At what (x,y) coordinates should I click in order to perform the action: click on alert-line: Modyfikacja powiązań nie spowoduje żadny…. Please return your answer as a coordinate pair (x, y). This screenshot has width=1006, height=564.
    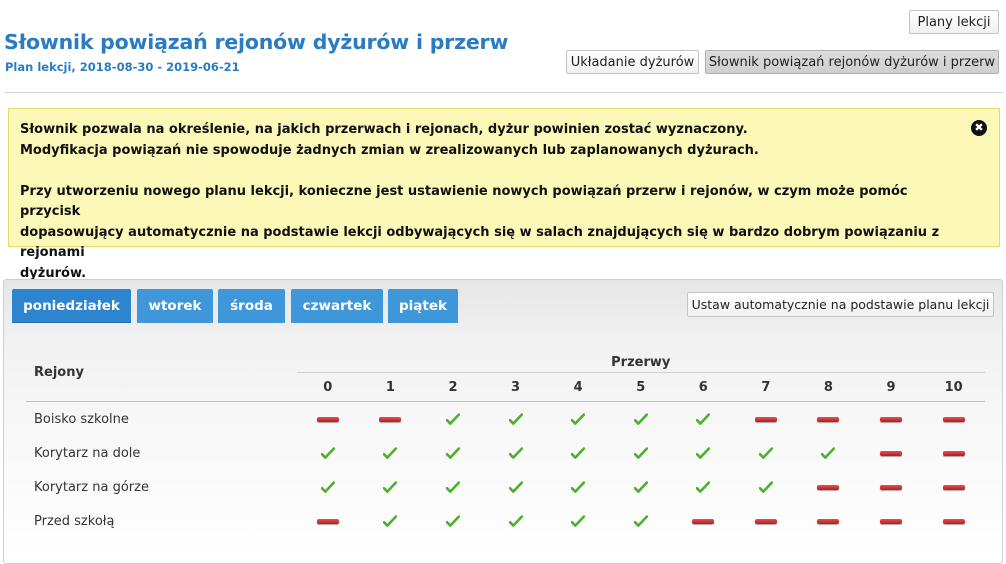
    Looking at the image, I should click on (389, 150).